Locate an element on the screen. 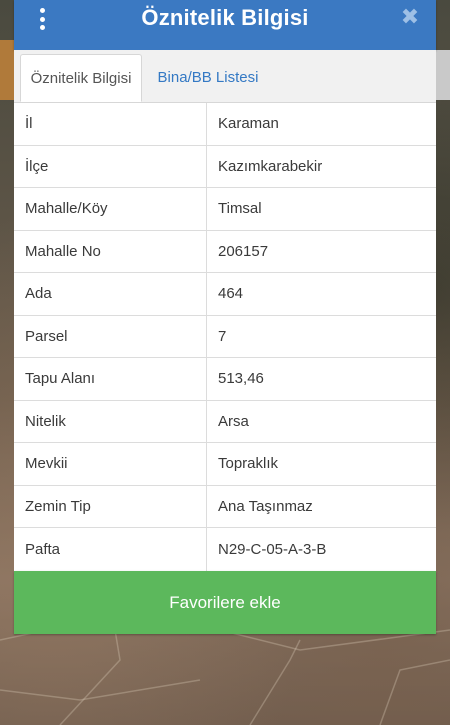 The image size is (450, 725). table-row: İl Karaman is located at coordinates (225, 124).